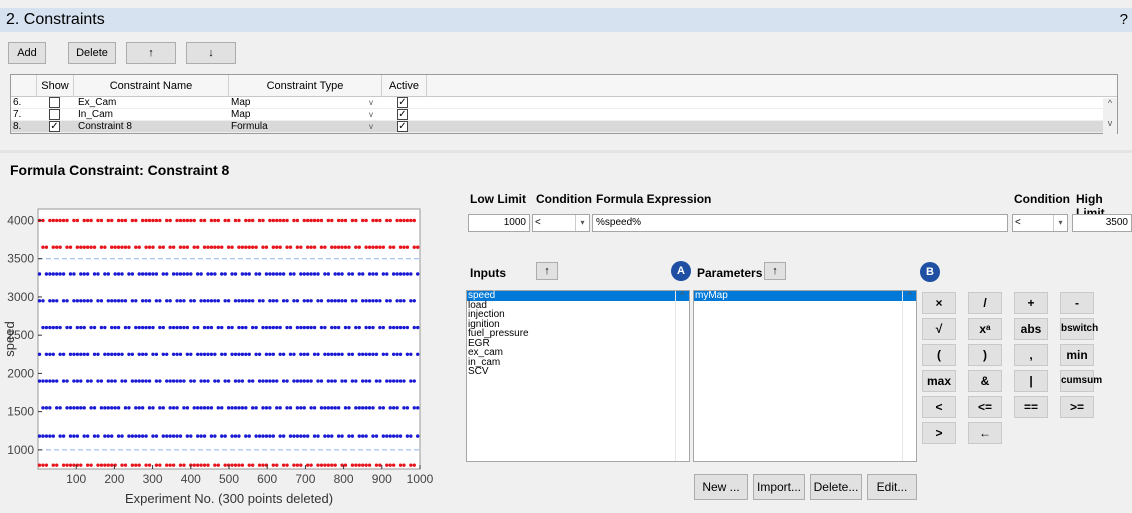 The image size is (1132, 513). I want to click on add-button: Add, so click(27, 53).